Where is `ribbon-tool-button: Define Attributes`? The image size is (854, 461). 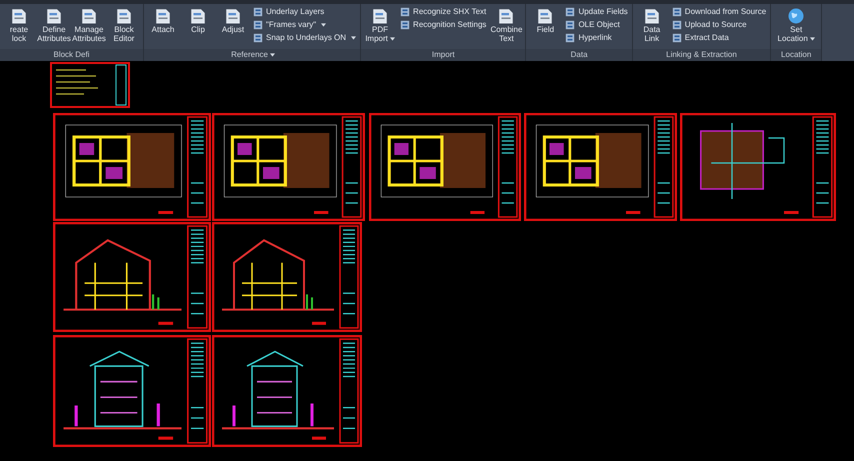 ribbon-tool-button: Define Attributes is located at coordinates (54, 25).